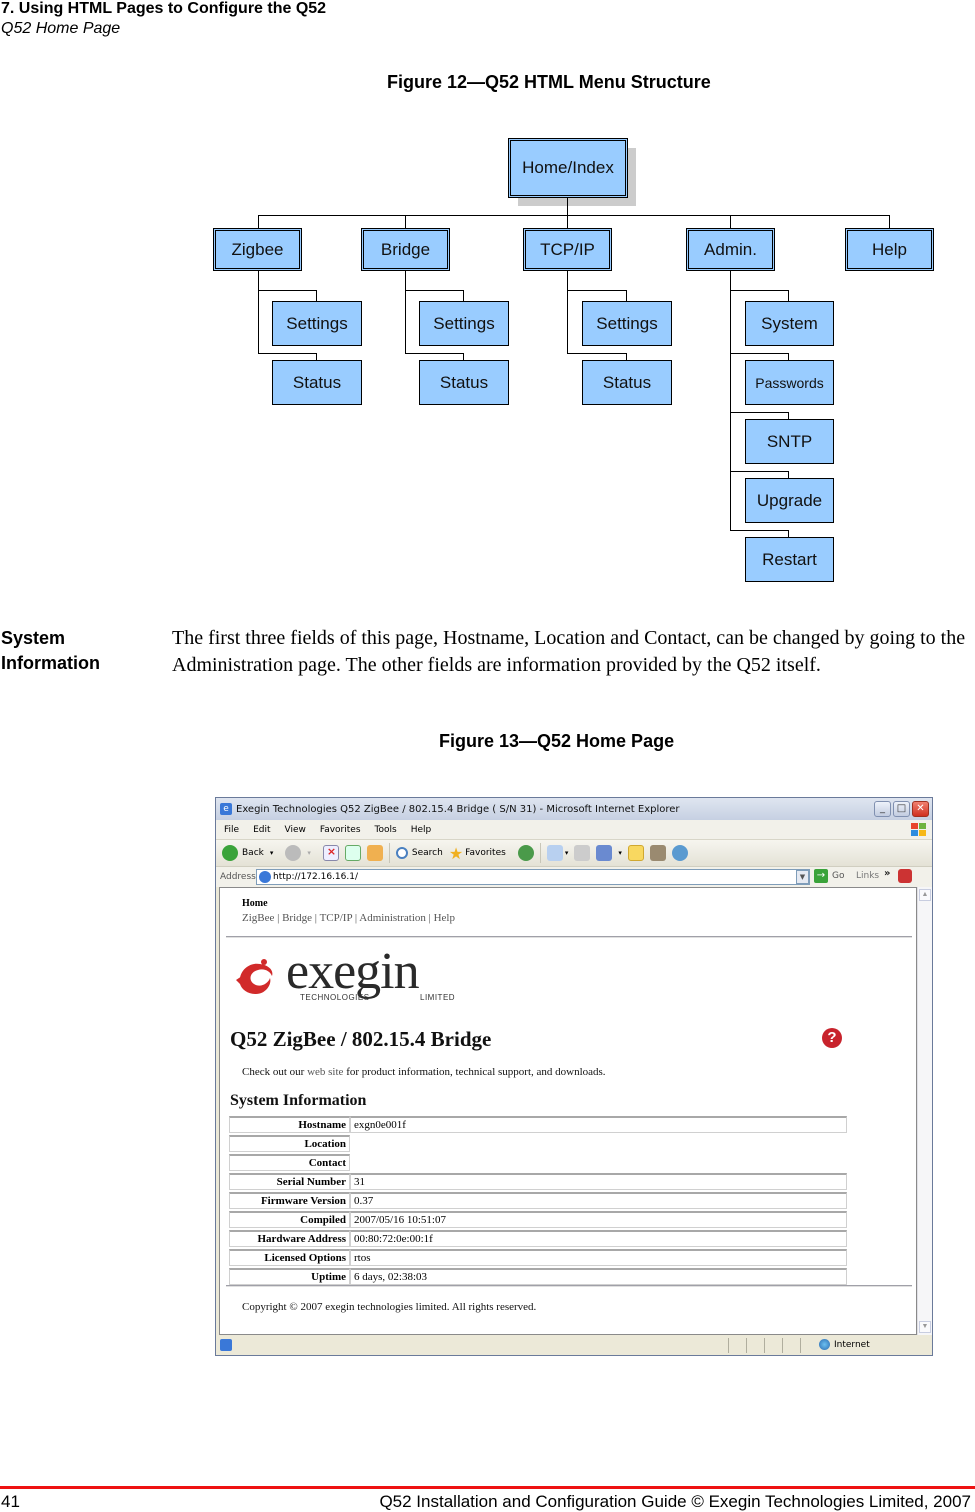  I want to click on system-info-row: Serial Number 31, so click(538, 1181).